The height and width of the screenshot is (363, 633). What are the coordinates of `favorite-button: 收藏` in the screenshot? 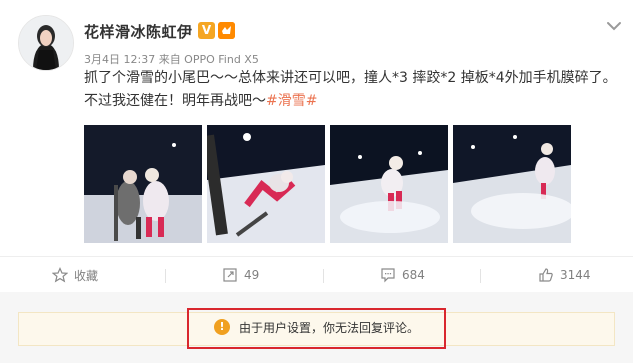 It's located at (75, 275).